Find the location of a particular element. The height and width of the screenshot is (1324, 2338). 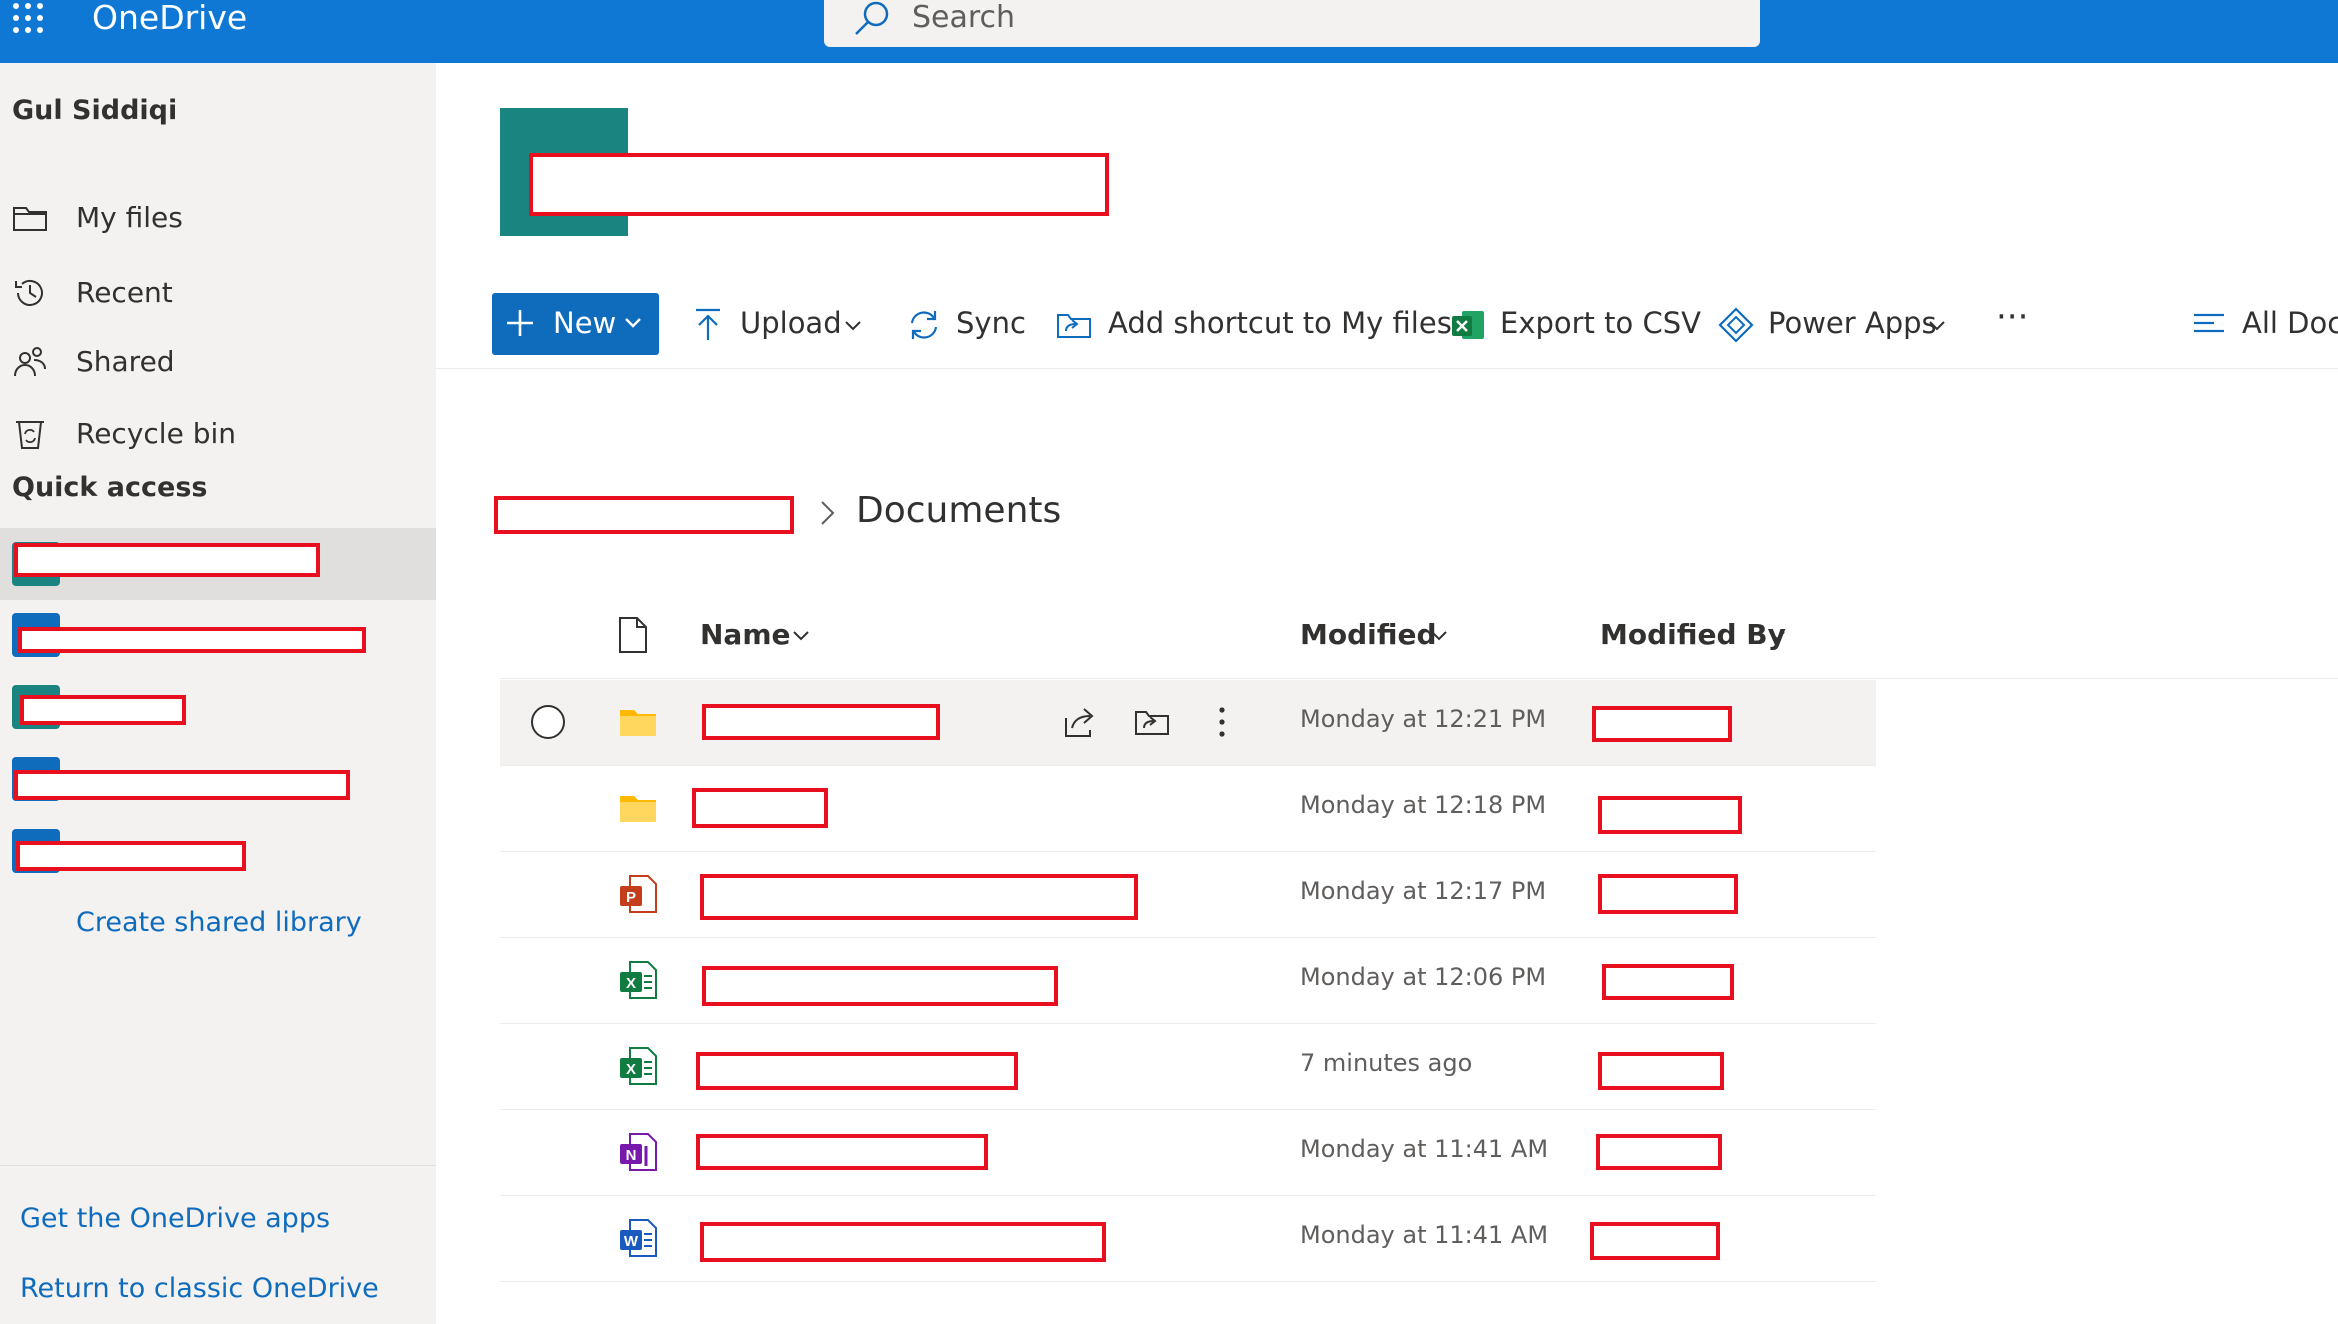

more-options-icon is located at coordinates (1222, 722).